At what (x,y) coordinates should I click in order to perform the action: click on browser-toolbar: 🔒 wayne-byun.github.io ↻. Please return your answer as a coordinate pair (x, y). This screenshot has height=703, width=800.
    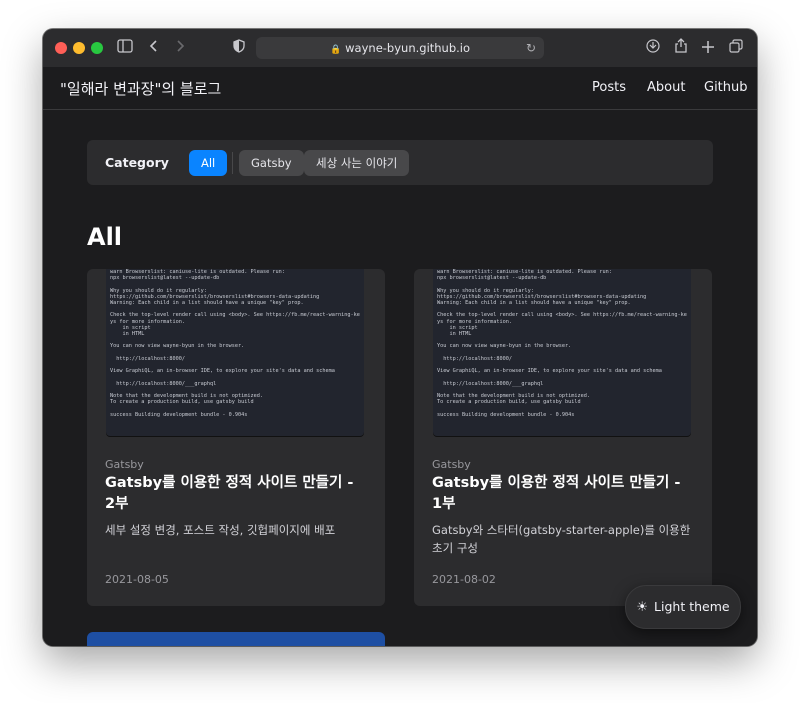
    Looking at the image, I should click on (400, 48).